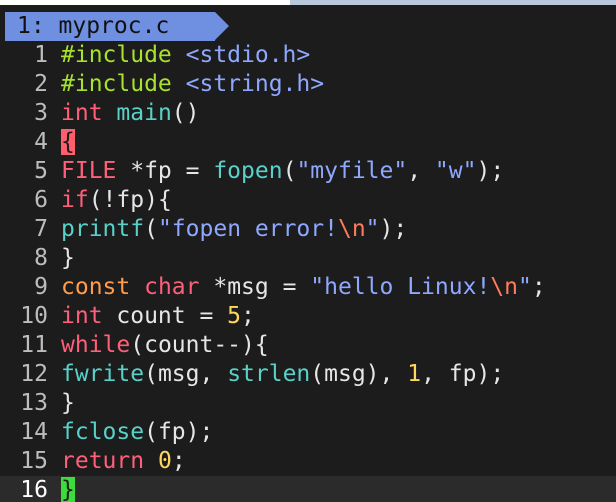 The width and height of the screenshot is (616, 502). I want to click on line-number: 3, so click(41, 113).